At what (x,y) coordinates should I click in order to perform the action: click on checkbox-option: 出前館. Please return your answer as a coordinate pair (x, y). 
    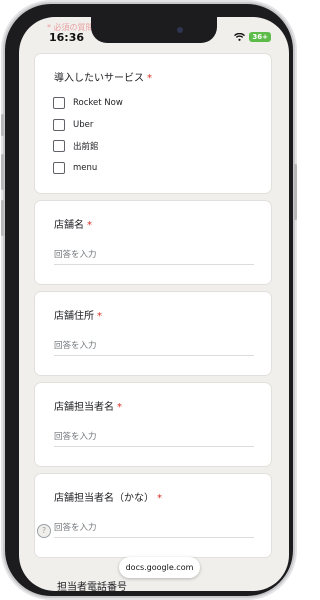
    Looking at the image, I should click on (76, 146).